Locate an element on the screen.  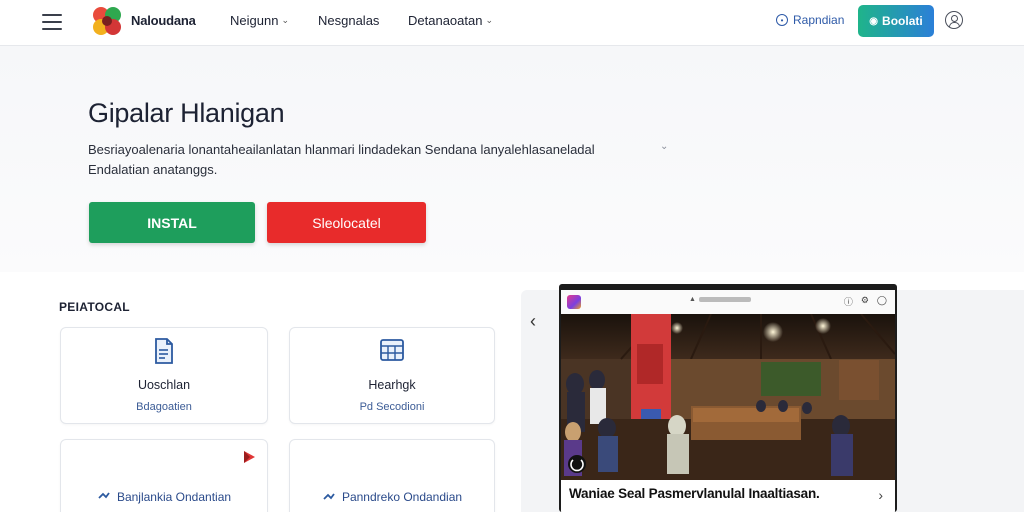
feature-card-2: Hearhgk Pd Secodioni is located at coordinates (392, 375).